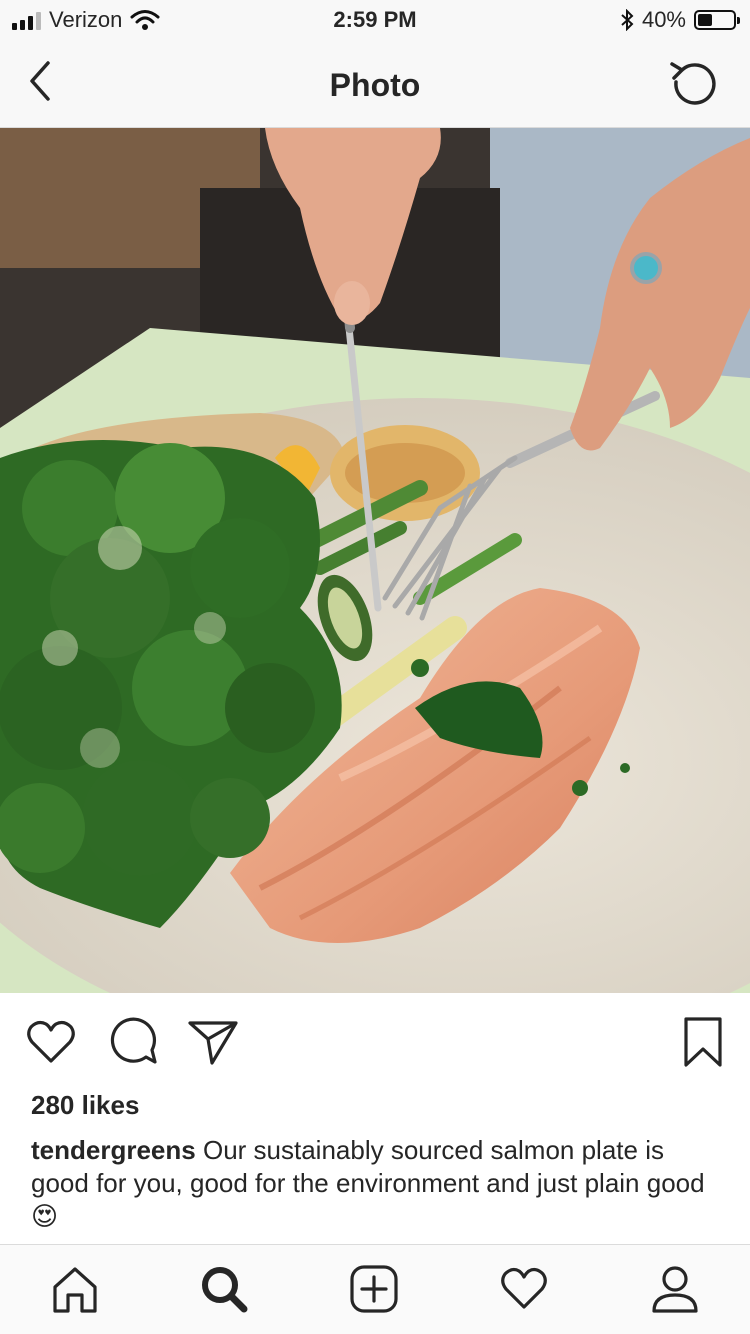  Describe the element at coordinates (524, 1289) in the screenshot. I see `activity-heart-icon` at that location.